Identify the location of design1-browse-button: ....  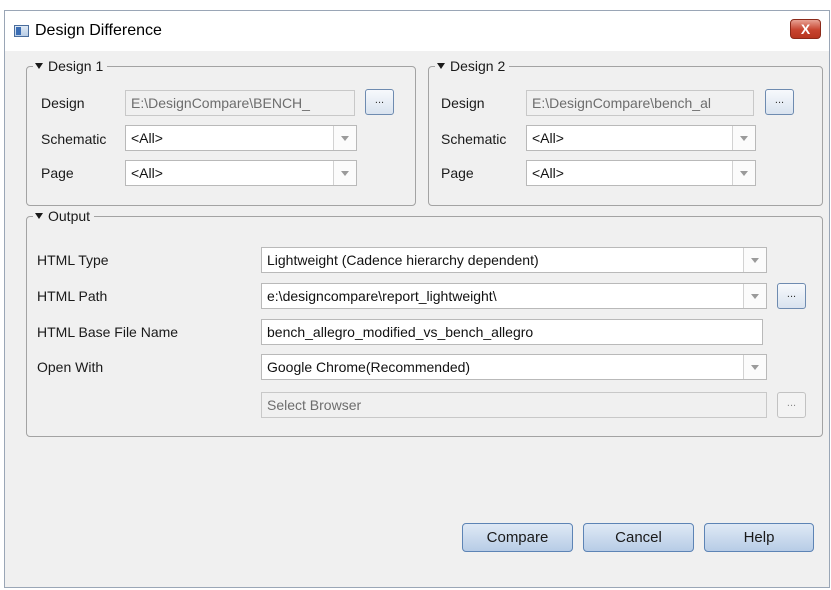
(379, 102).